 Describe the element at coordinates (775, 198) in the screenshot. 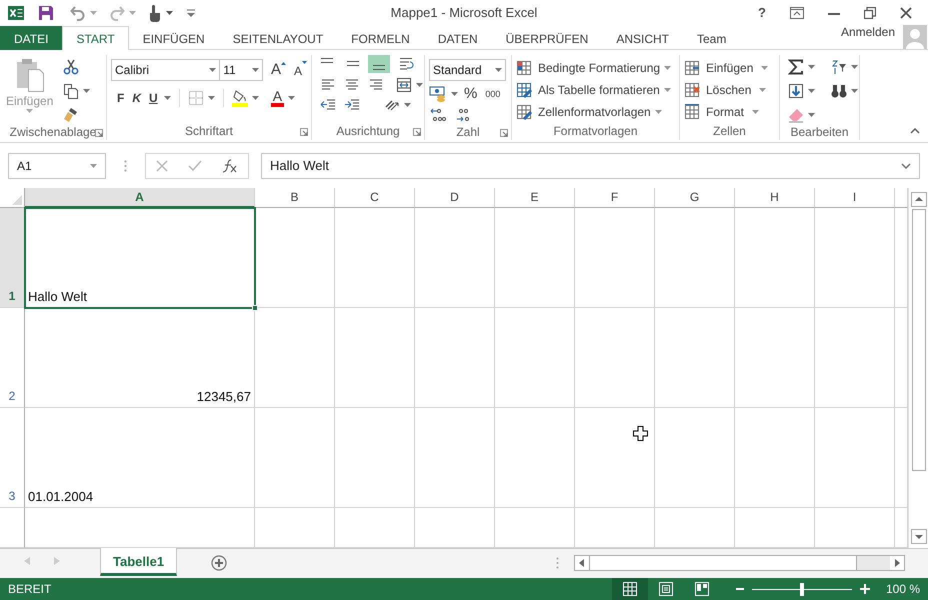

I see `column-header: H` at that location.